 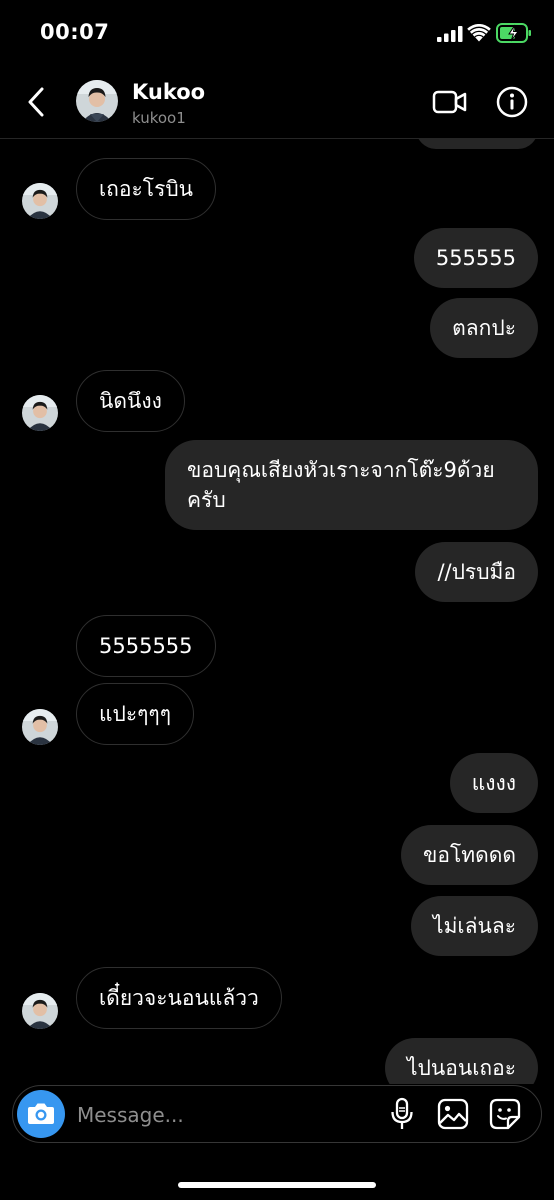 I want to click on message-outgoing: ไปนอนเถอะ, so click(x=461, y=1061).